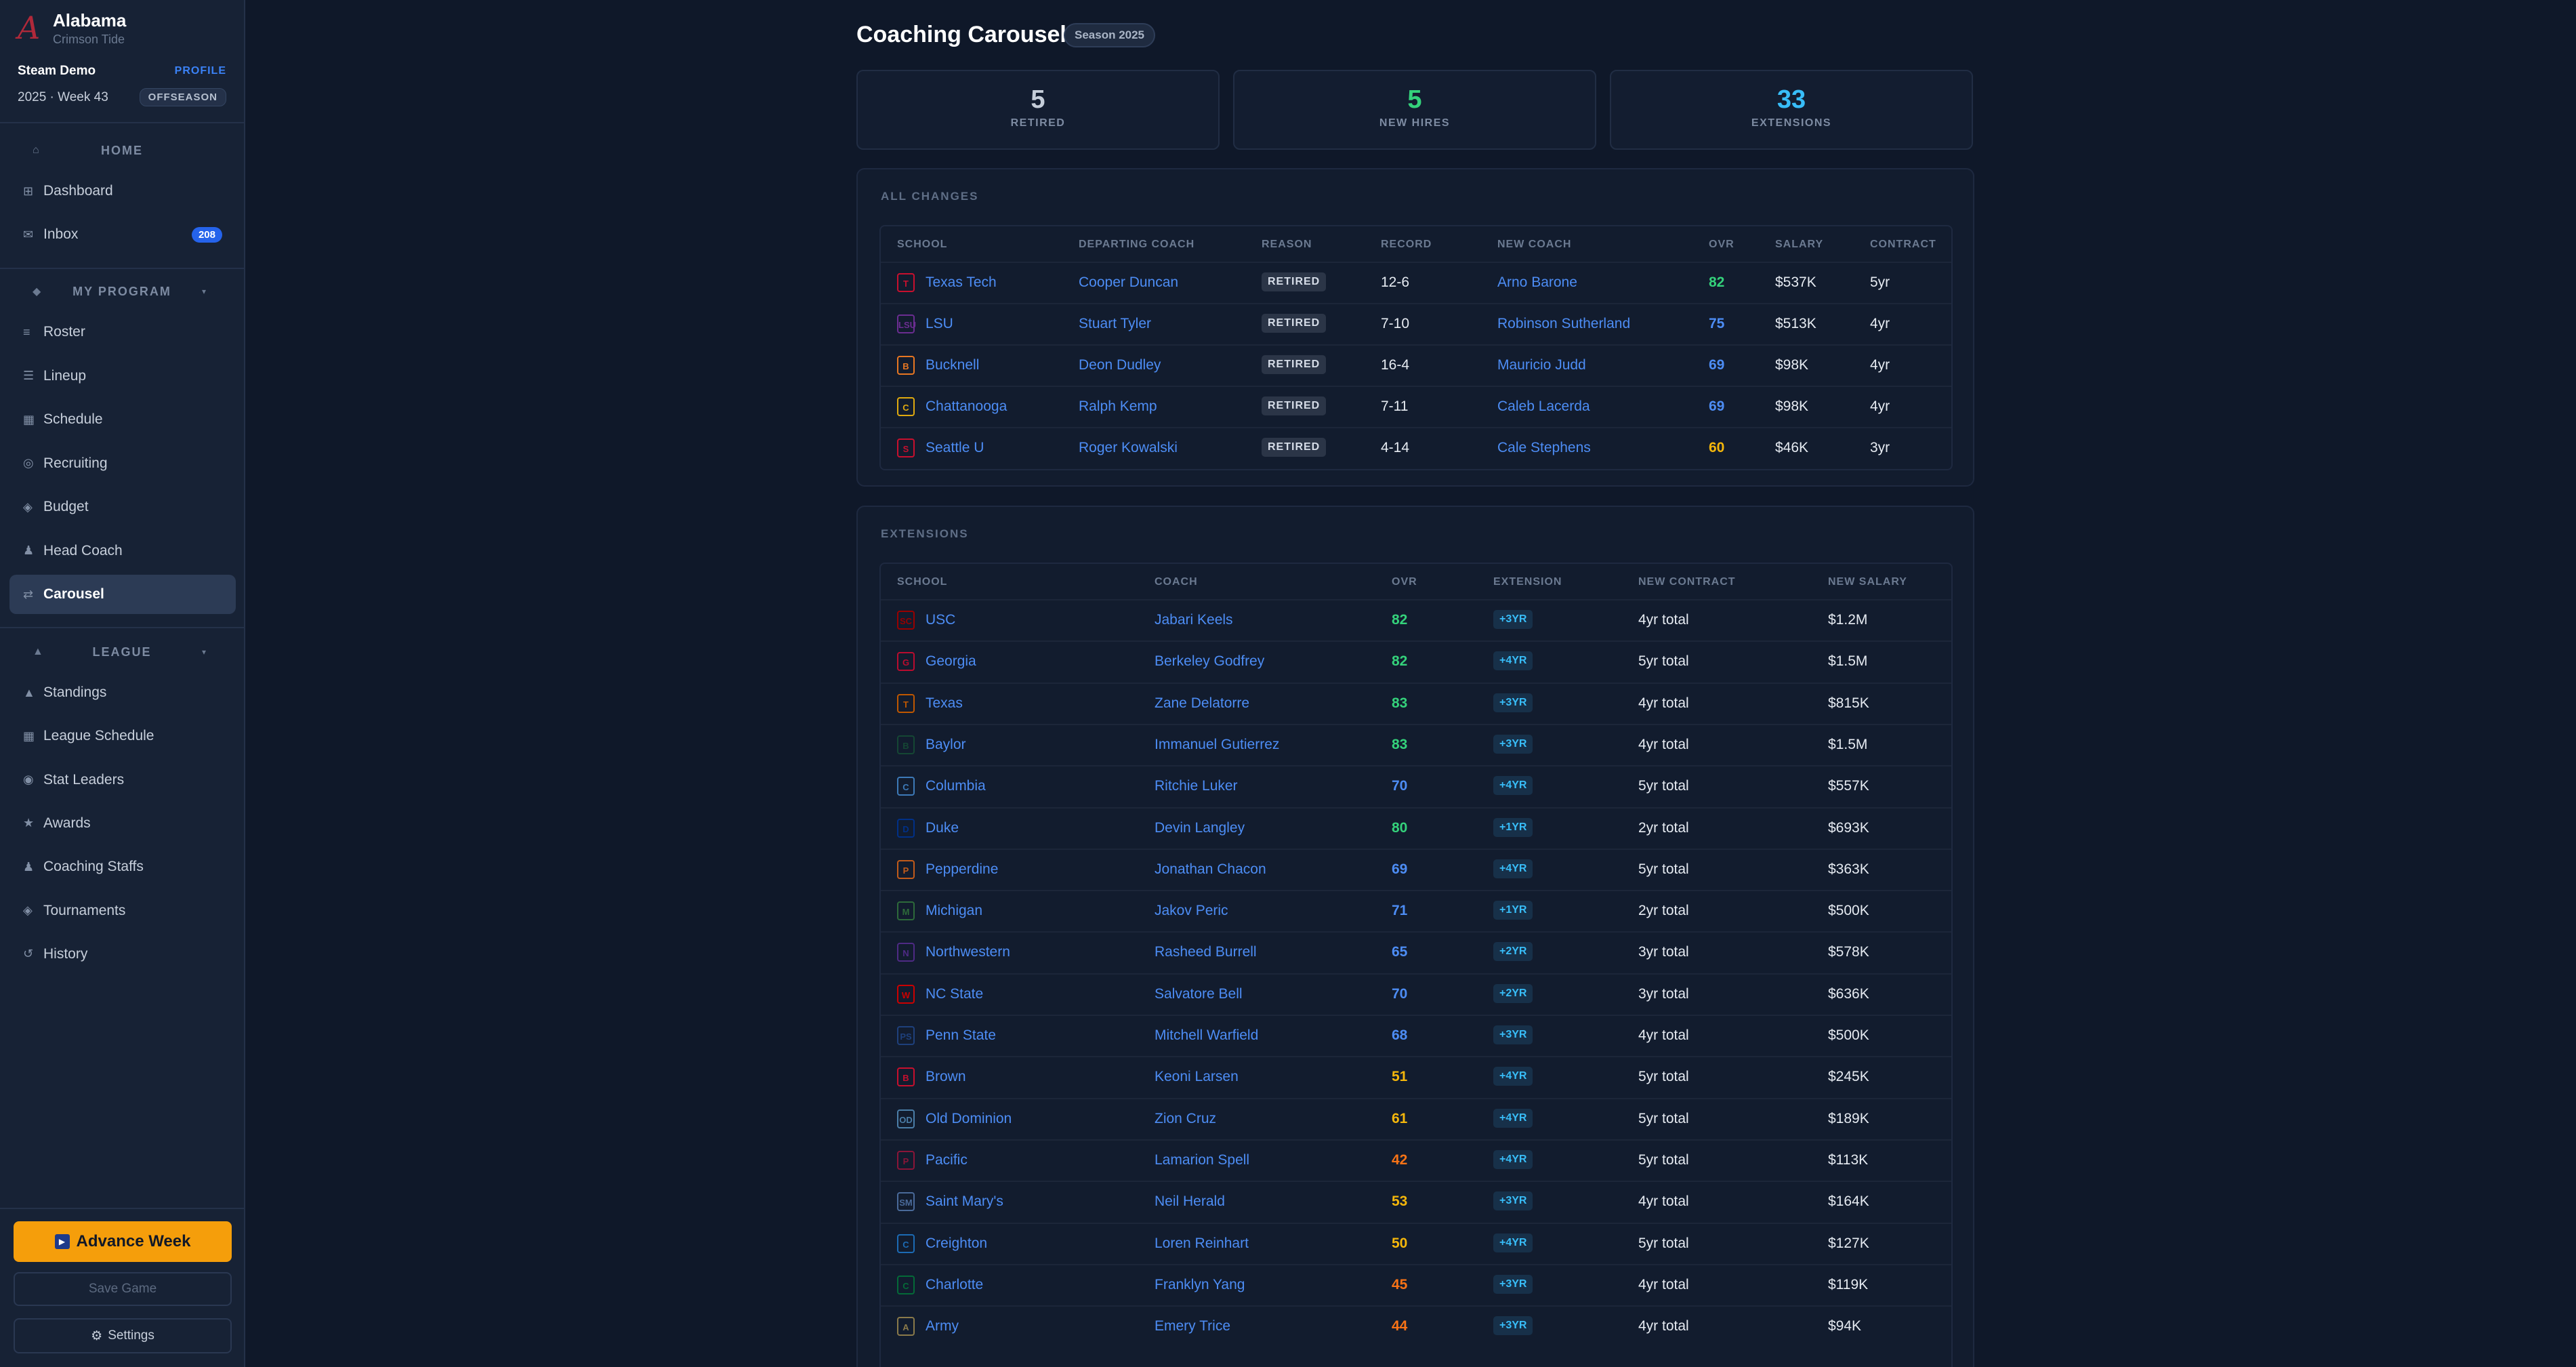  What do you see at coordinates (1120, 365) in the screenshot?
I see `departing-coach-link: Deon Dudley` at bounding box center [1120, 365].